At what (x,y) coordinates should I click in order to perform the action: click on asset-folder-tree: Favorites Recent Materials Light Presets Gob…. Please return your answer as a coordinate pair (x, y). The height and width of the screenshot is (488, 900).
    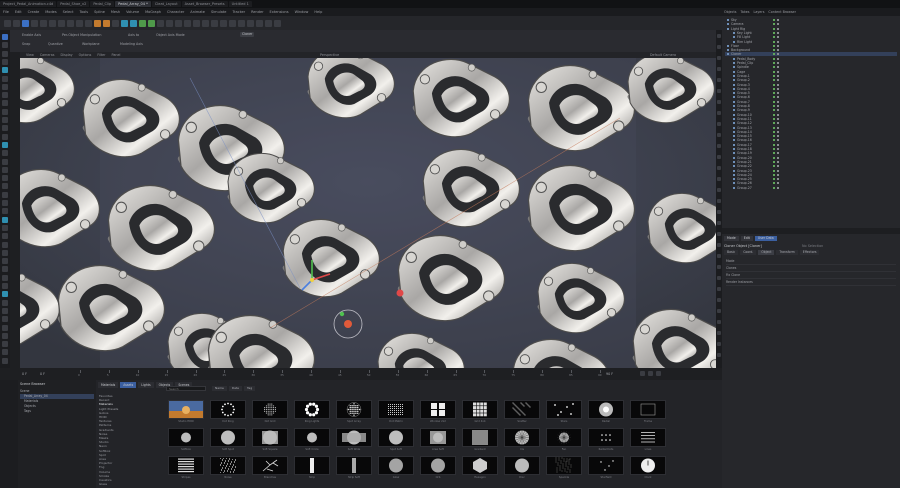
    Looking at the image, I should click on (131, 441).